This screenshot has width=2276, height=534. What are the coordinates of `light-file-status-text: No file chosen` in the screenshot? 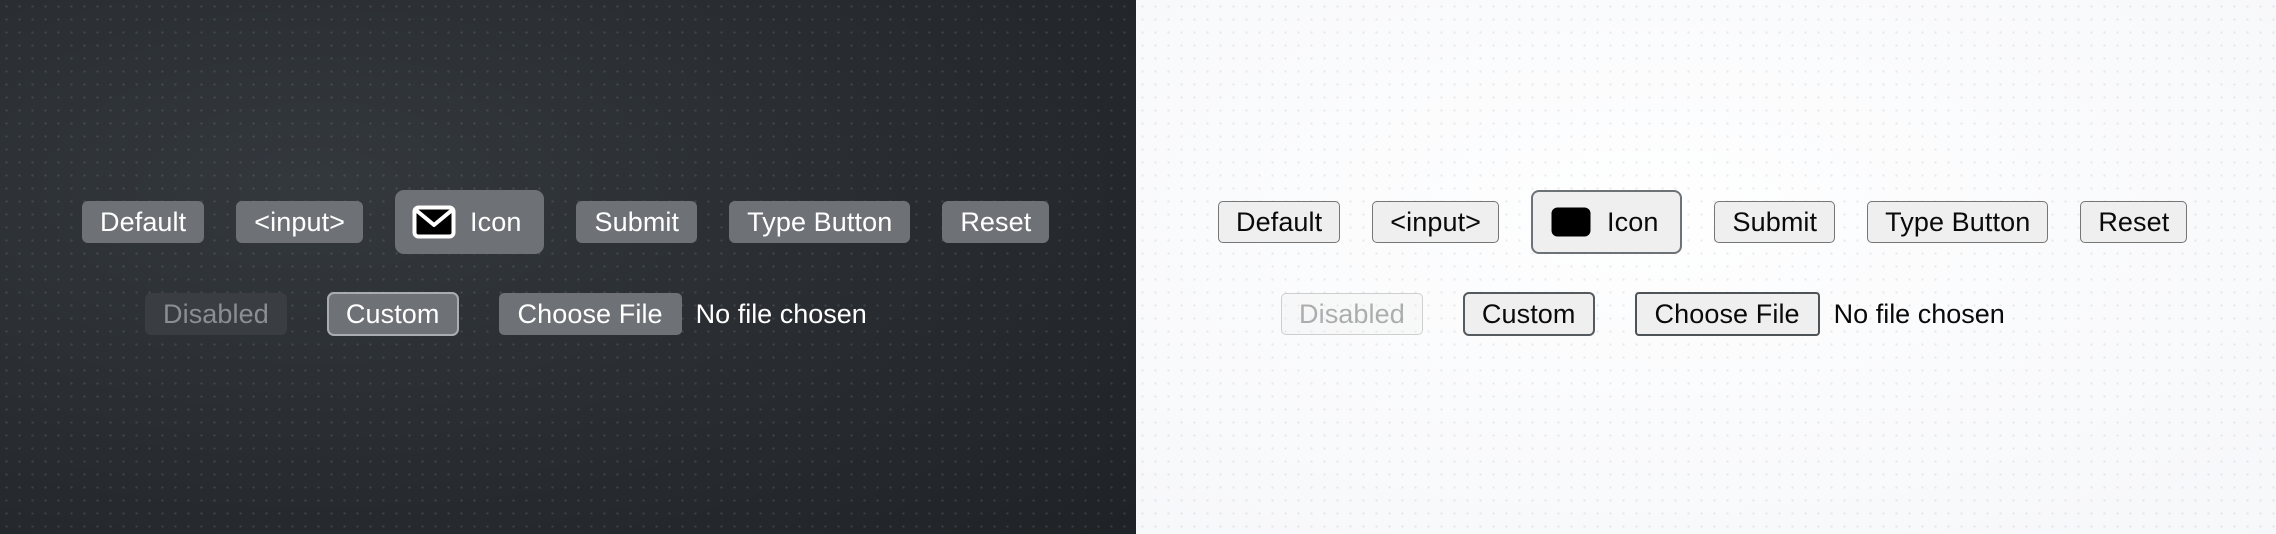 It's located at (1919, 313).